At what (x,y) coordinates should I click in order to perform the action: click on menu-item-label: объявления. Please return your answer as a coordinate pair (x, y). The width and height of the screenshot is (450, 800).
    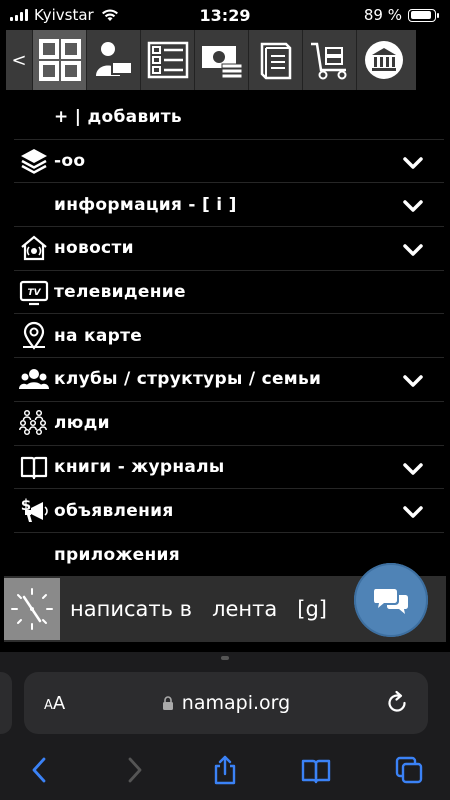
    Looking at the image, I should click on (114, 510).